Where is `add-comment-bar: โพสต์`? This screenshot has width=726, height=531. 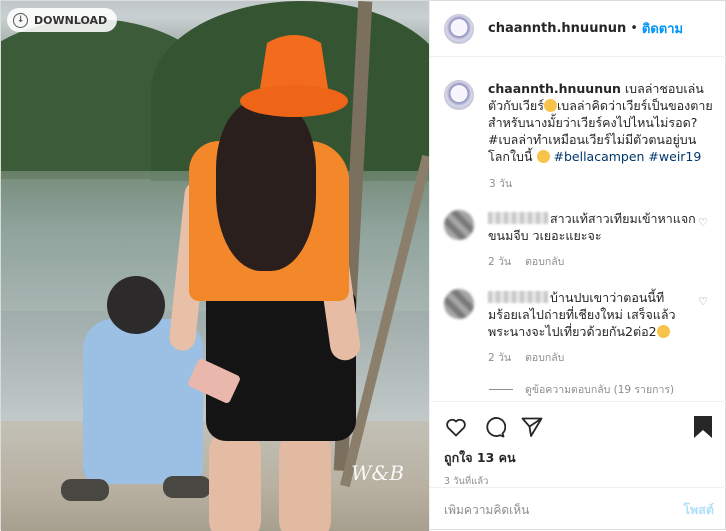
add-comment-bar: โพสต์ is located at coordinates (578, 509).